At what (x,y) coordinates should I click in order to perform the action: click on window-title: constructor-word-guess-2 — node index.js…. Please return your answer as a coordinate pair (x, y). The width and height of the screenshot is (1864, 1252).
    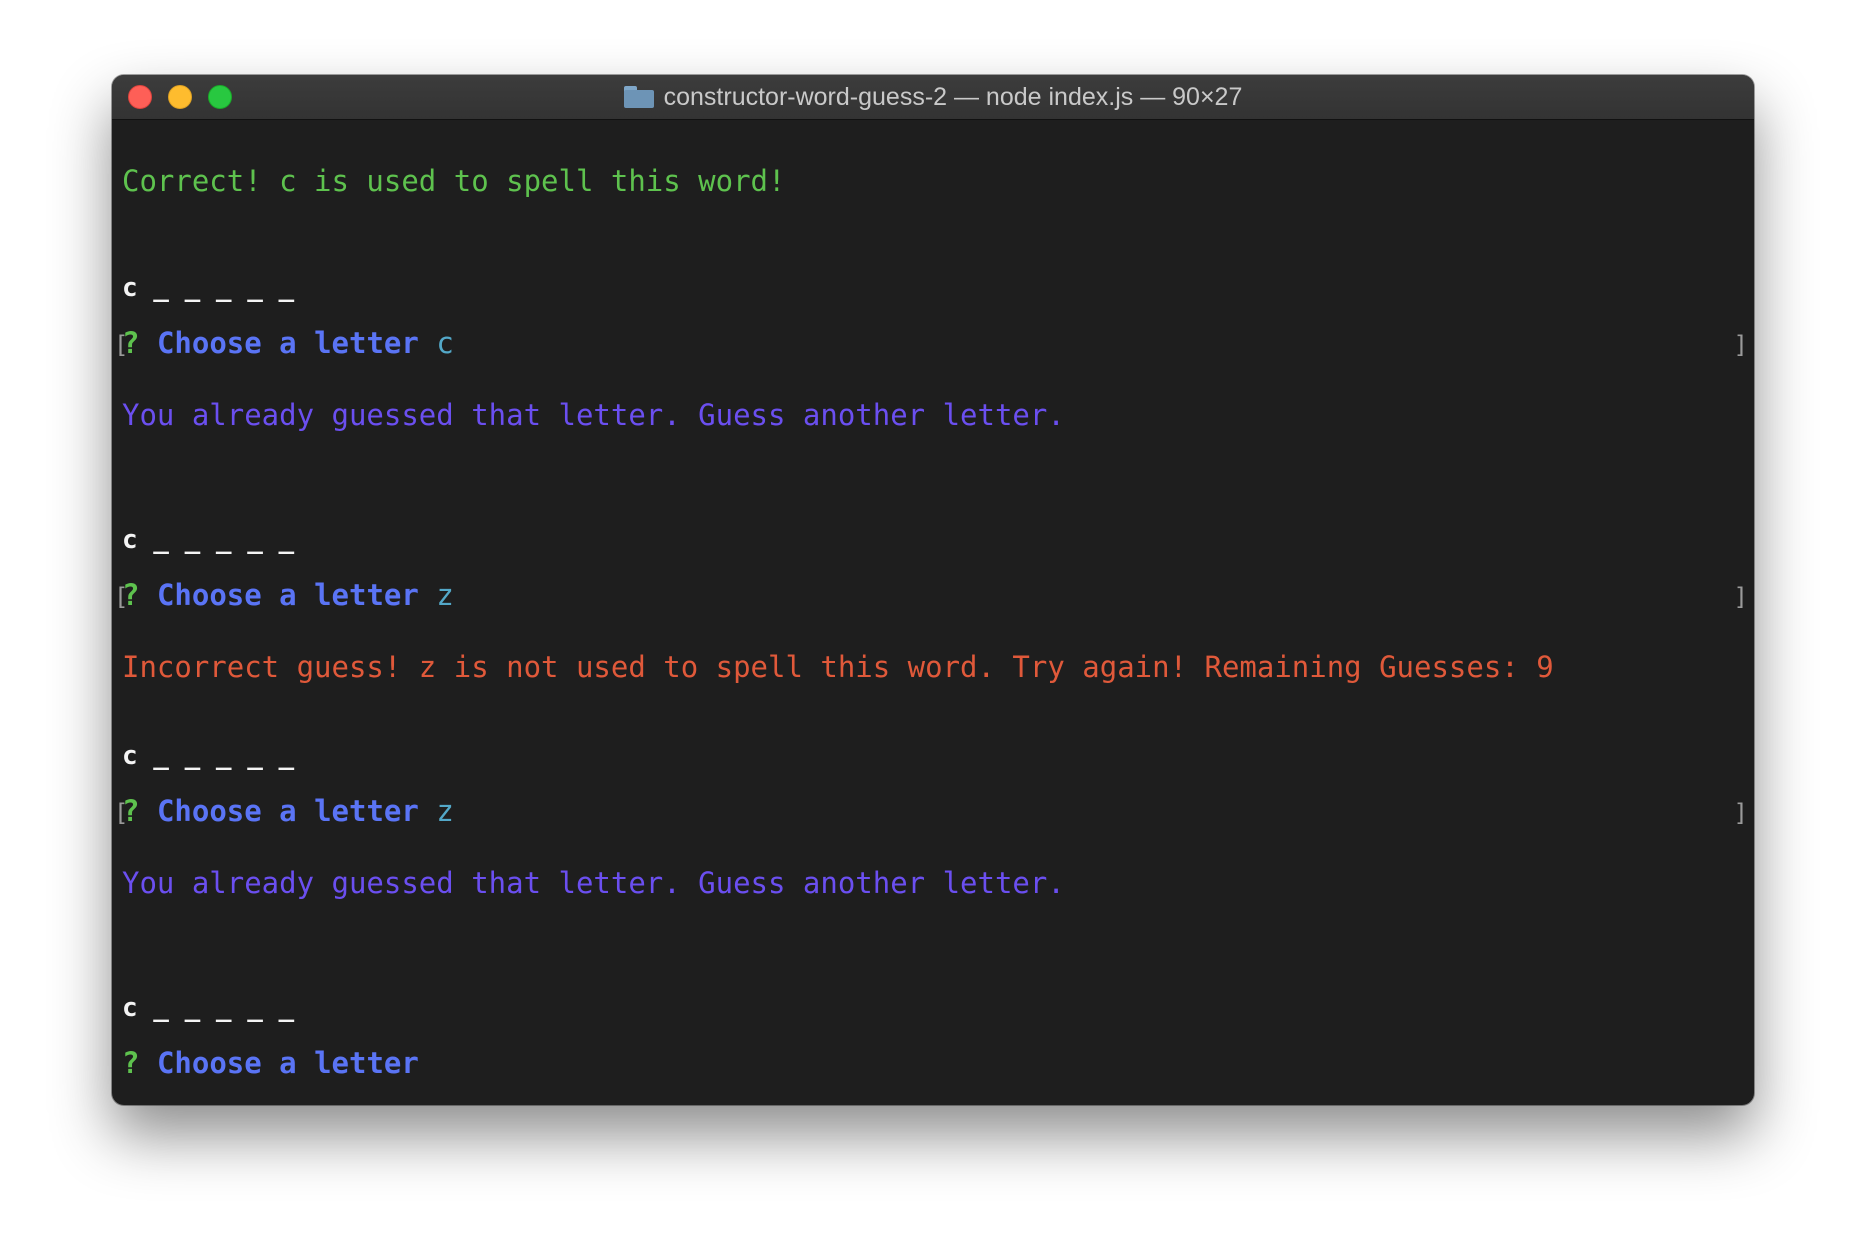
    Looking at the image, I should click on (933, 97).